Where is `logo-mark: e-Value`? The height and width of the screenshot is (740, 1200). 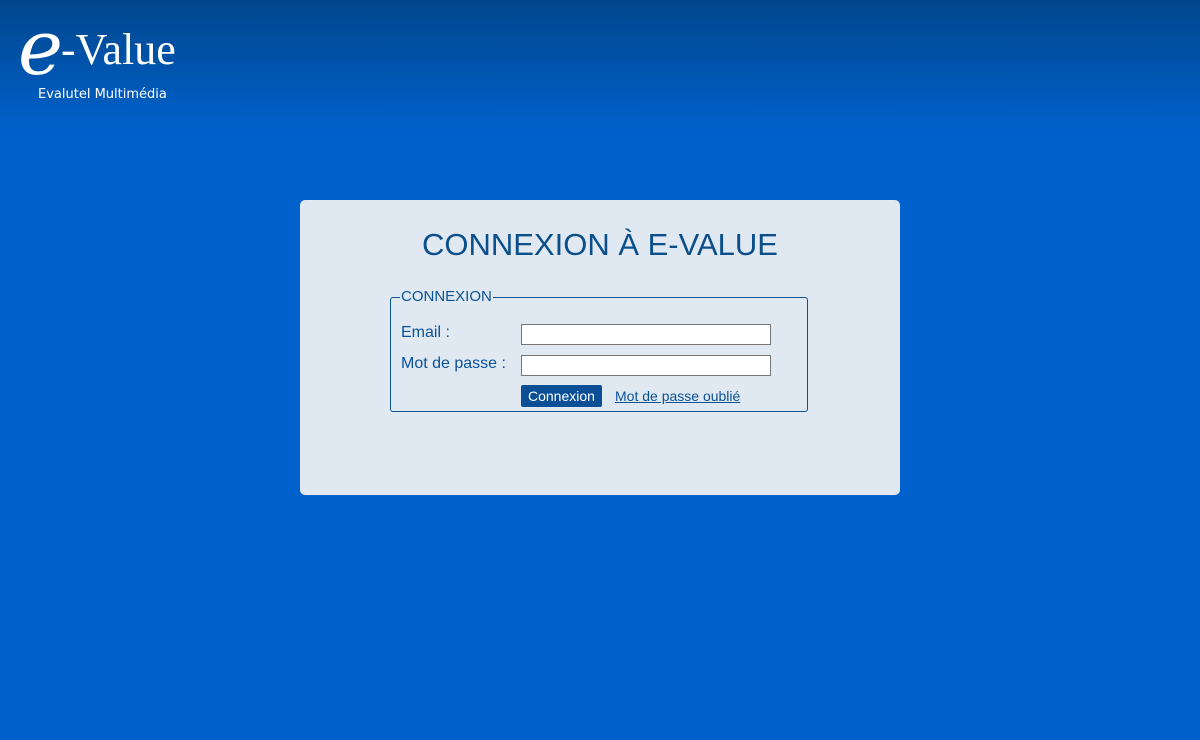 logo-mark: e-Value is located at coordinates (97, 48).